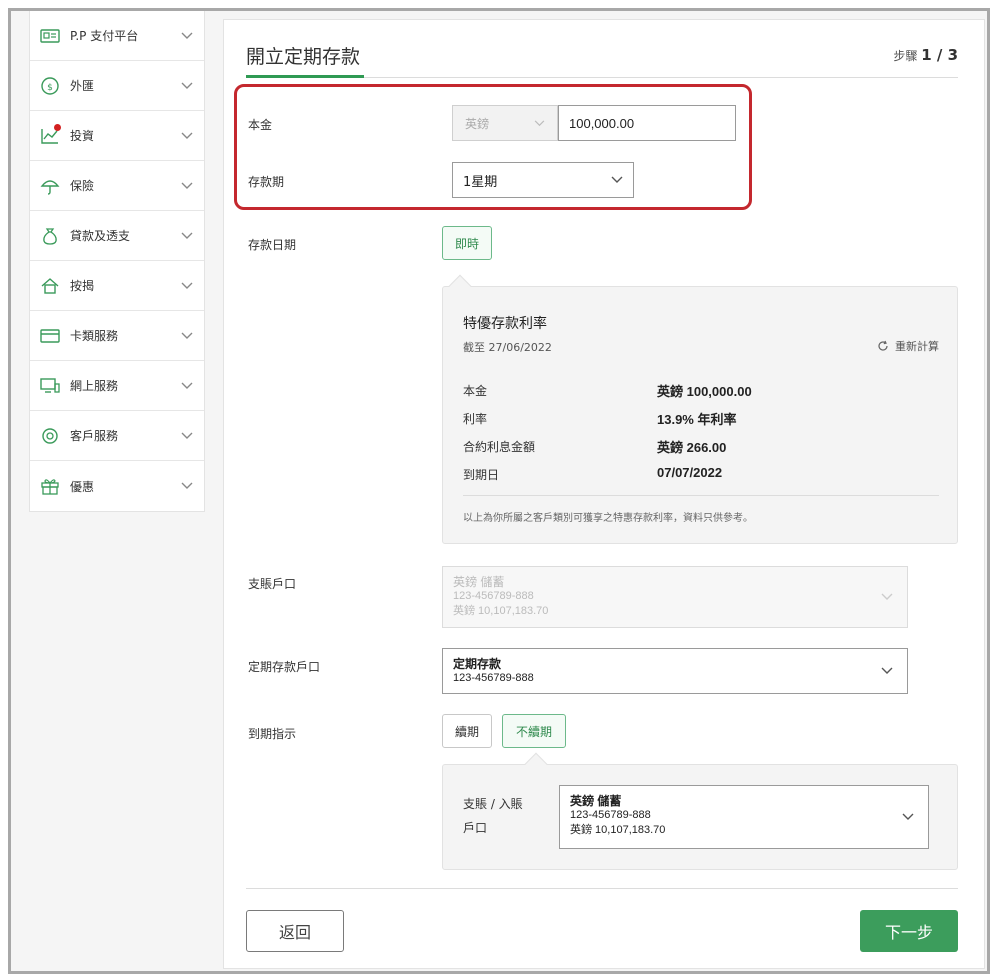 The height and width of the screenshot is (980, 1000). Describe the element at coordinates (692, 447) in the screenshot. I see `rate-row-value: 英鎊 266.00` at that location.